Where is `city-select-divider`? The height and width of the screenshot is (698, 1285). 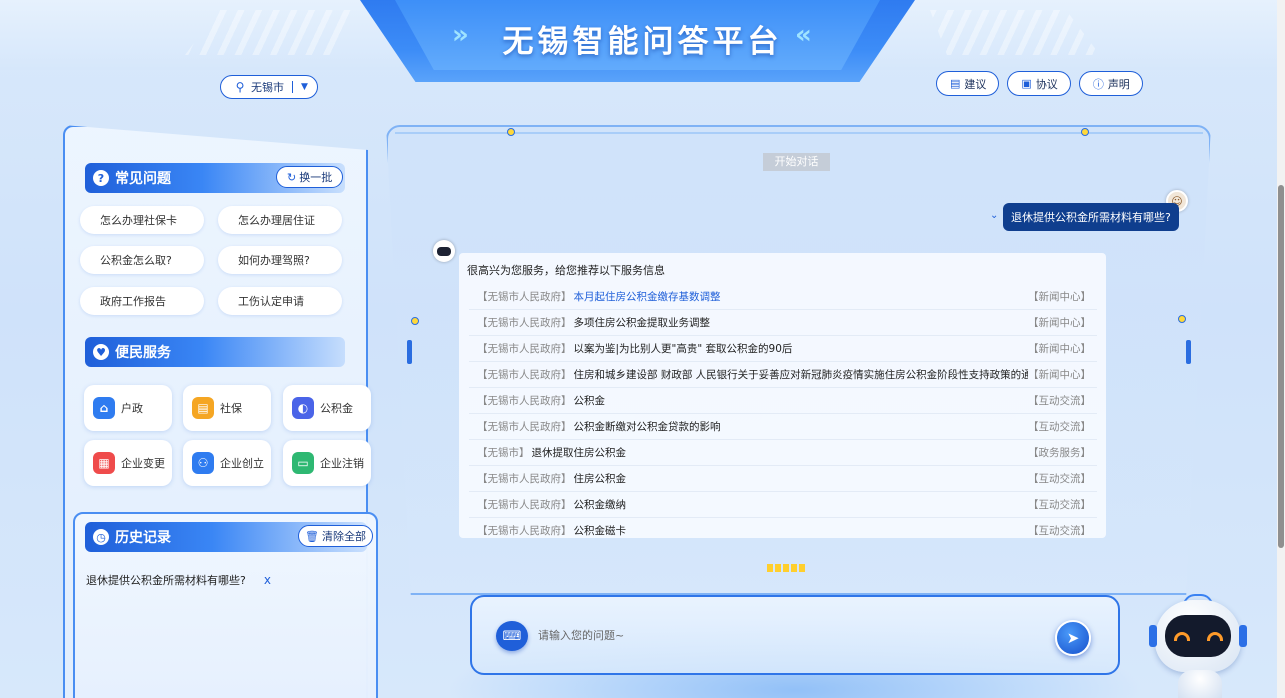 city-select-divider is located at coordinates (292, 87).